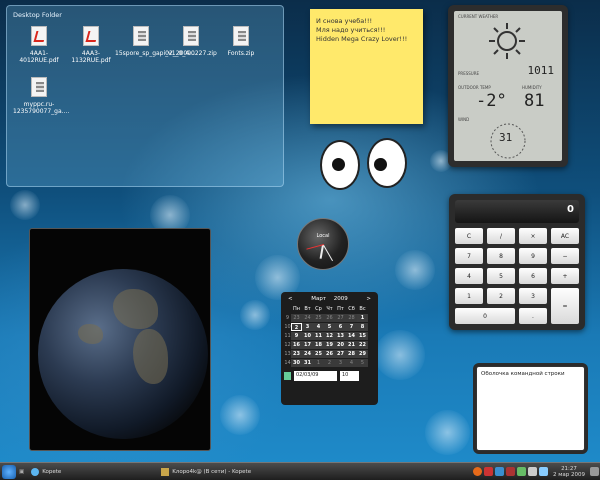  What do you see at coordinates (329, 345) in the screenshot?
I see `calendar-day: 19` at bounding box center [329, 345].